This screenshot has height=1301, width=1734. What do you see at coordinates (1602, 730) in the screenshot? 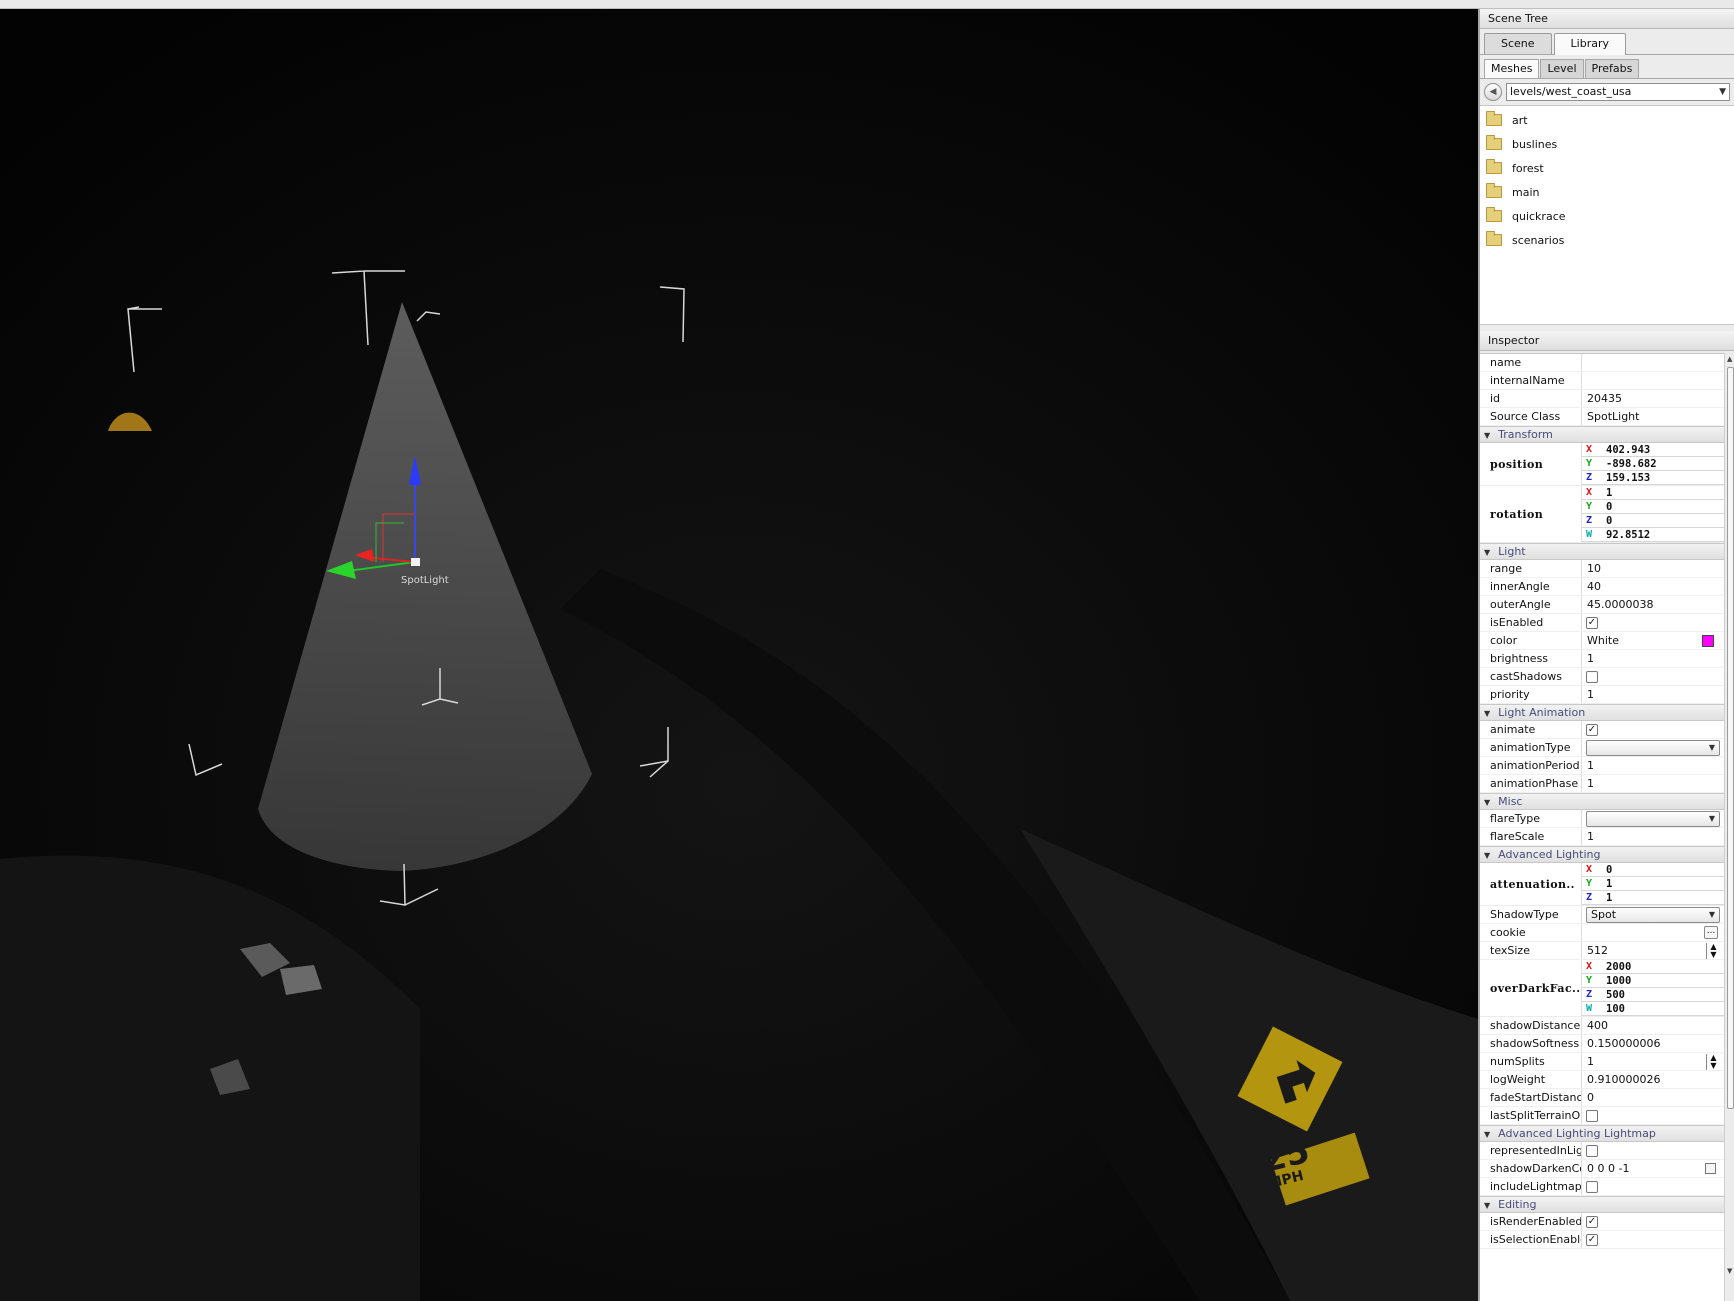
I see `field-animate: animate ✓` at bounding box center [1602, 730].